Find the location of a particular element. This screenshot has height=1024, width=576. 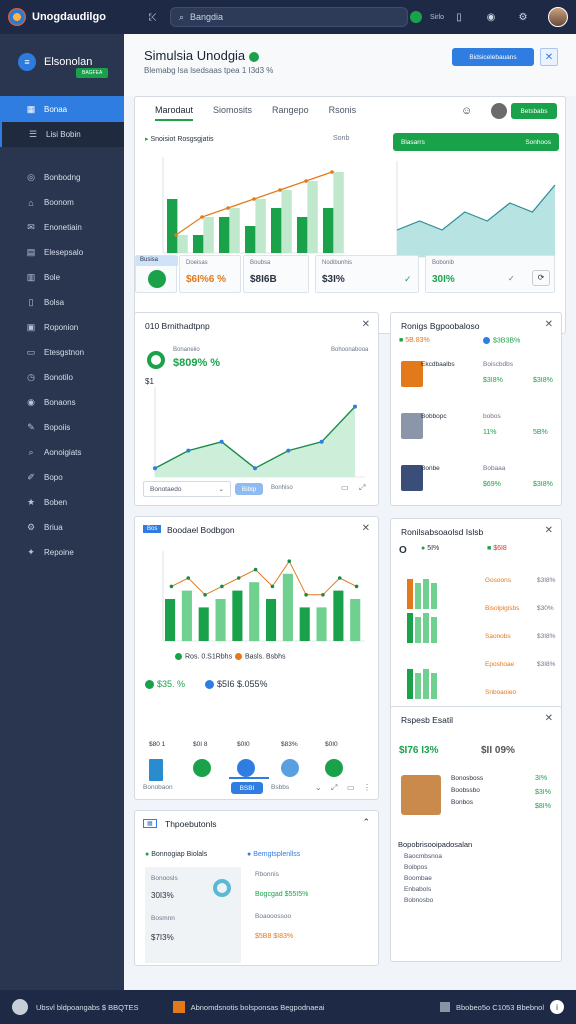

chevron-down-icon: ⌄ is located at coordinates (318, 787).